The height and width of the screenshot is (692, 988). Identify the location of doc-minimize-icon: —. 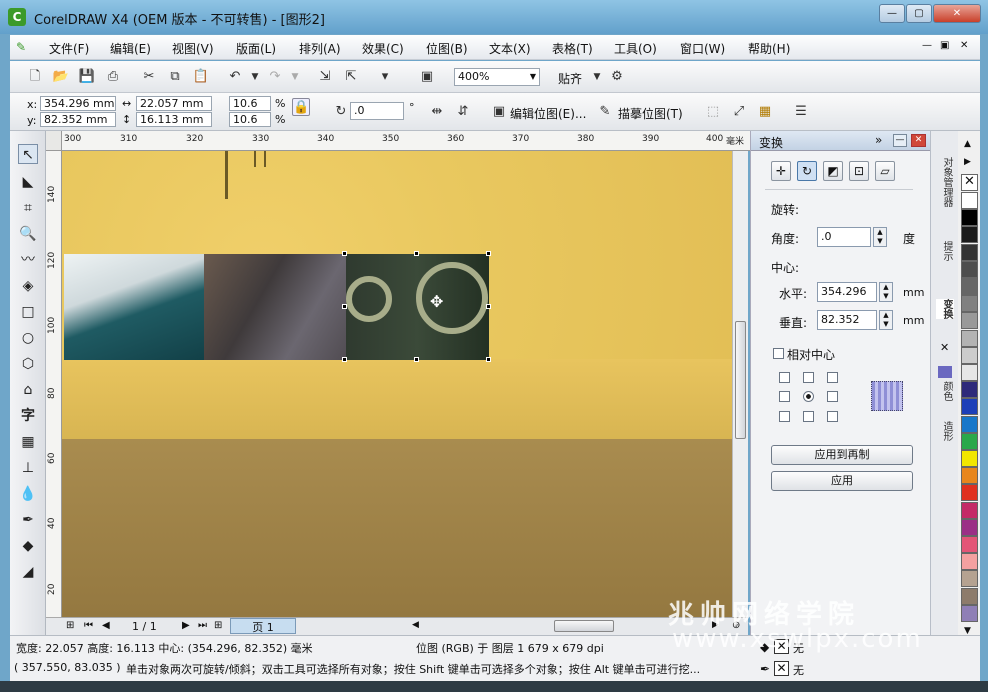
(927, 45).